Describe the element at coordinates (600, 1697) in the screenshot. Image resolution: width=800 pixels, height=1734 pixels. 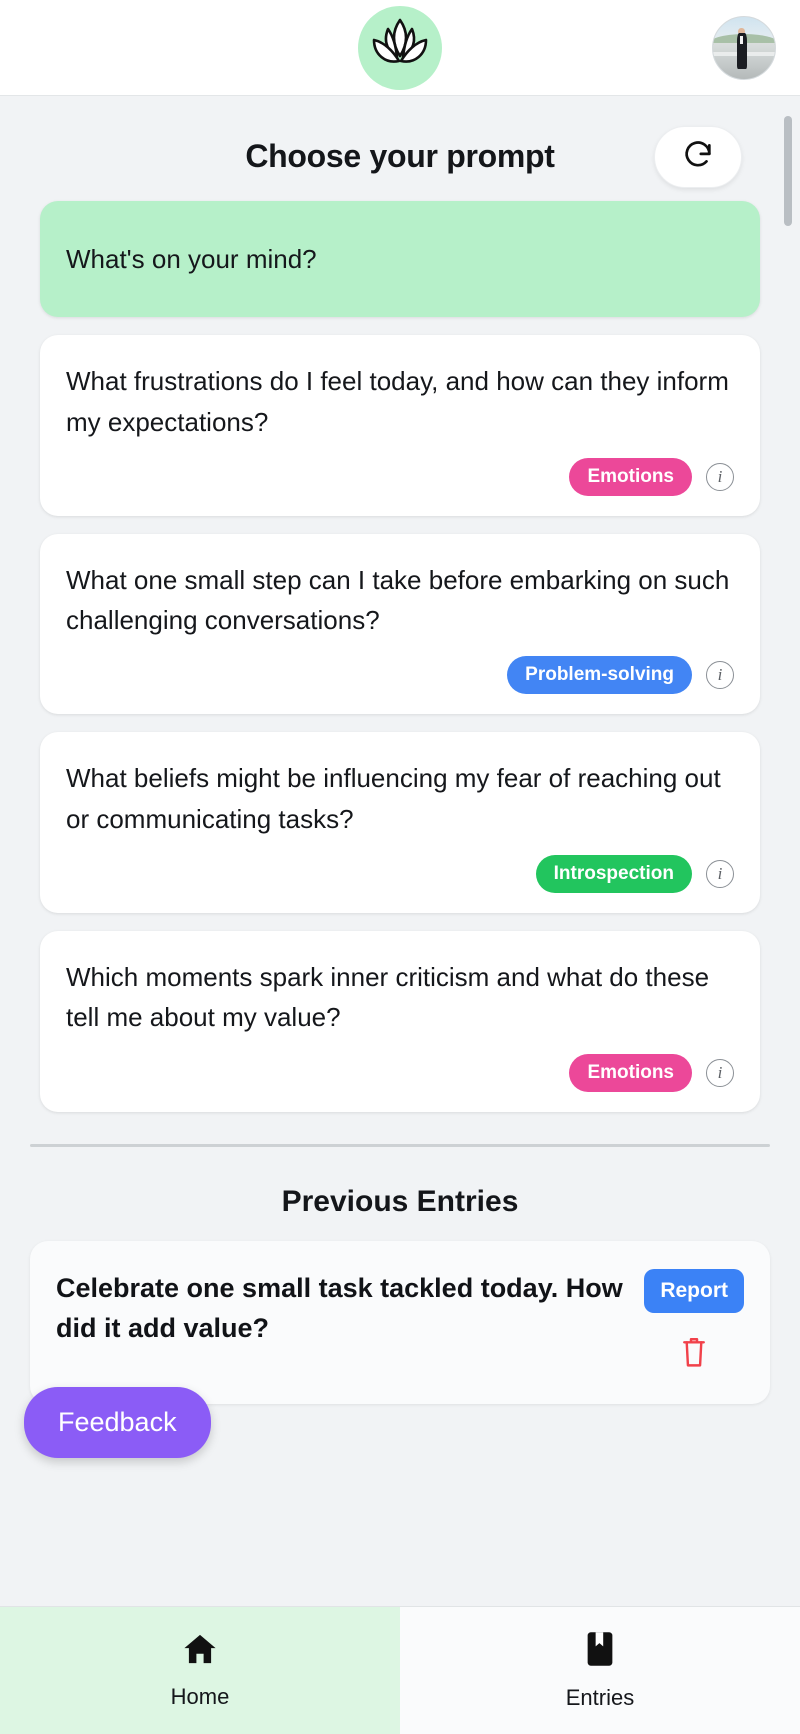
I see `nav-item-entries-label: Entries` at that location.